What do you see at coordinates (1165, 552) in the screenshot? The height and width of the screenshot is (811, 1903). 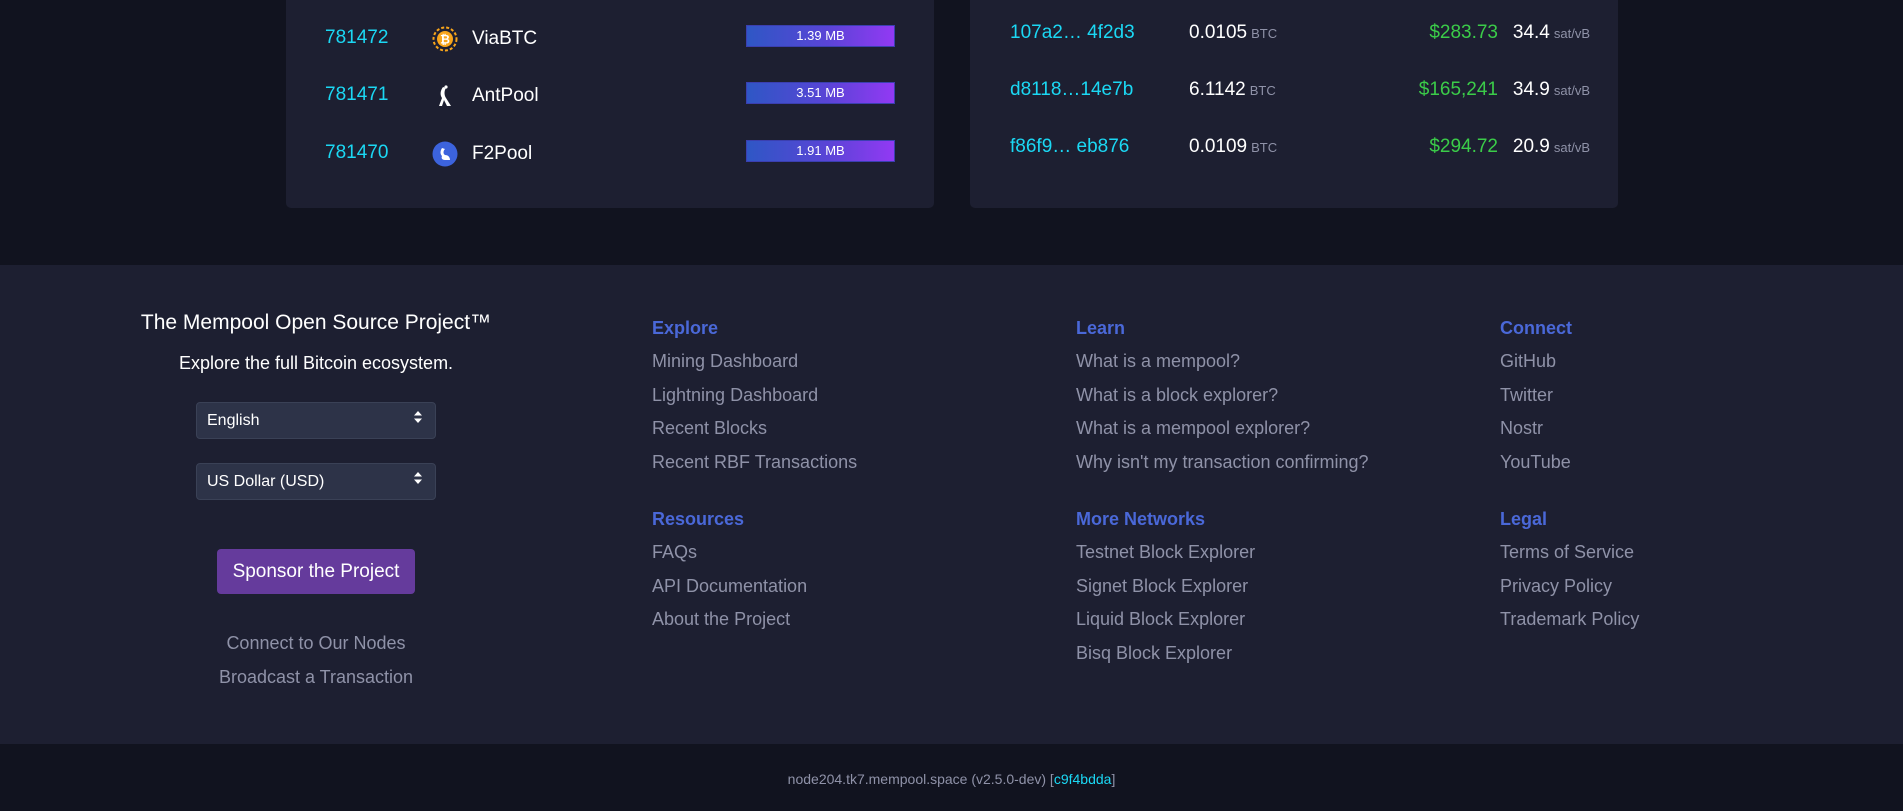 I see `footer-link: Testnet Block Explorer` at bounding box center [1165, 552].